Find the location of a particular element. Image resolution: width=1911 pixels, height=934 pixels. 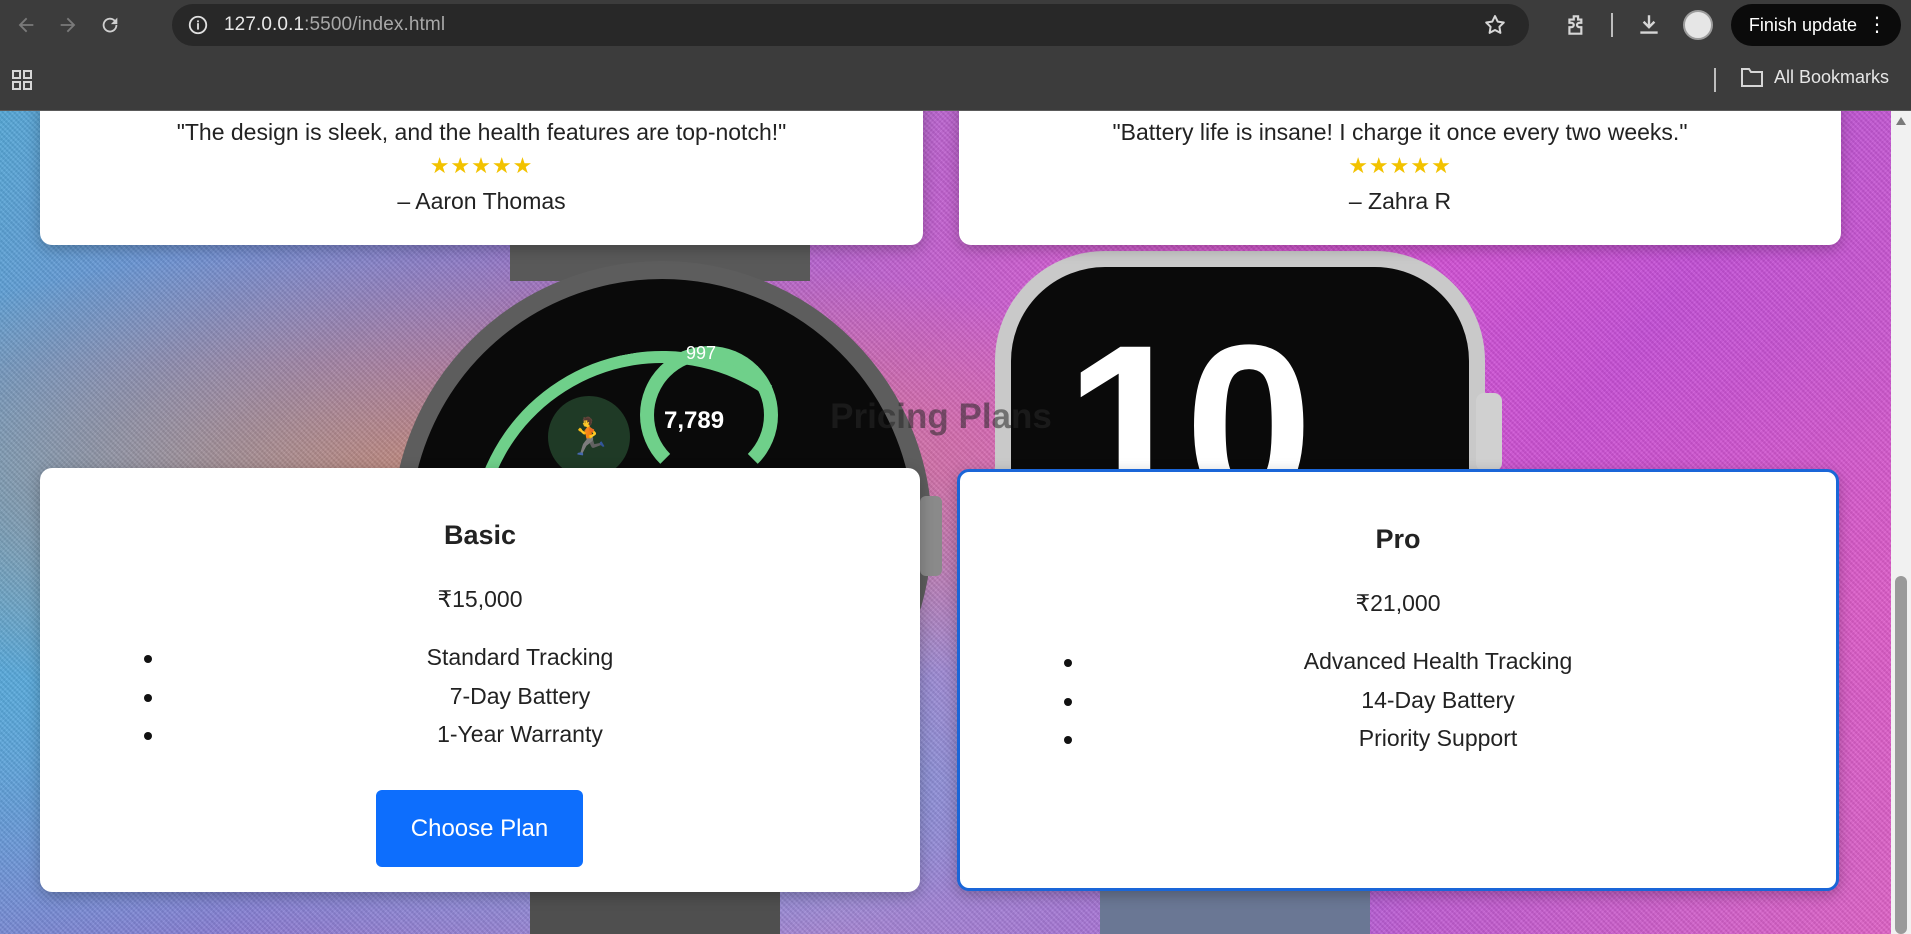

plan-feature: Advanced Health Tracking is located at coordinates (1438, 661).